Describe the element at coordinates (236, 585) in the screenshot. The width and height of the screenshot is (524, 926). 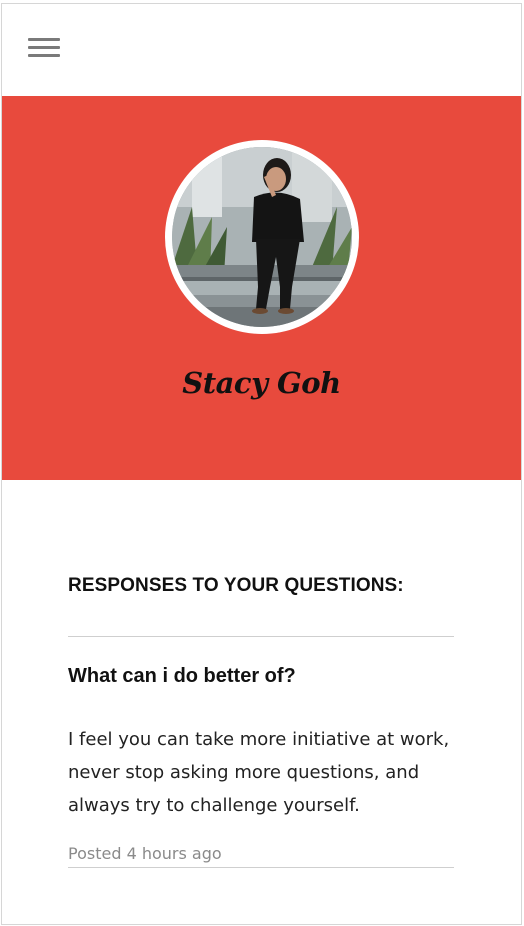
I see `section-title: RESPONSES TO YOUR QUESTIONS:` at that location.